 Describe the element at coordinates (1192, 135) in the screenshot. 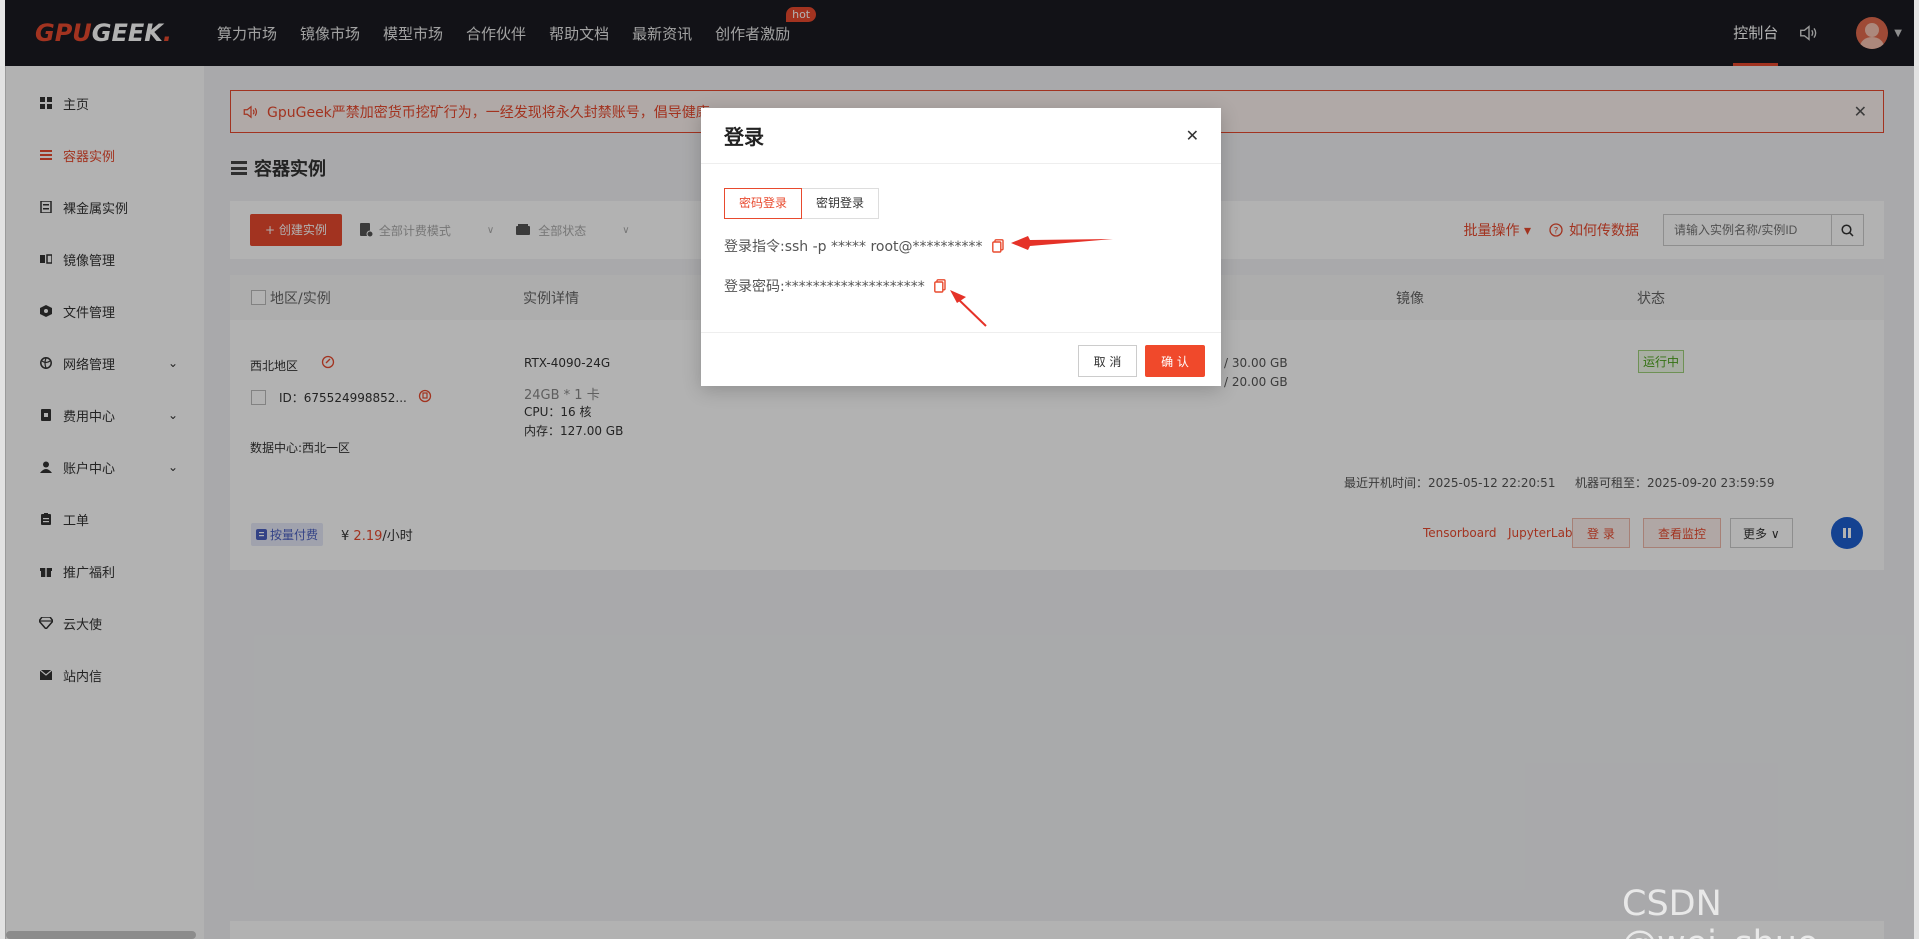

I see `close-icon: ✕` at that location.